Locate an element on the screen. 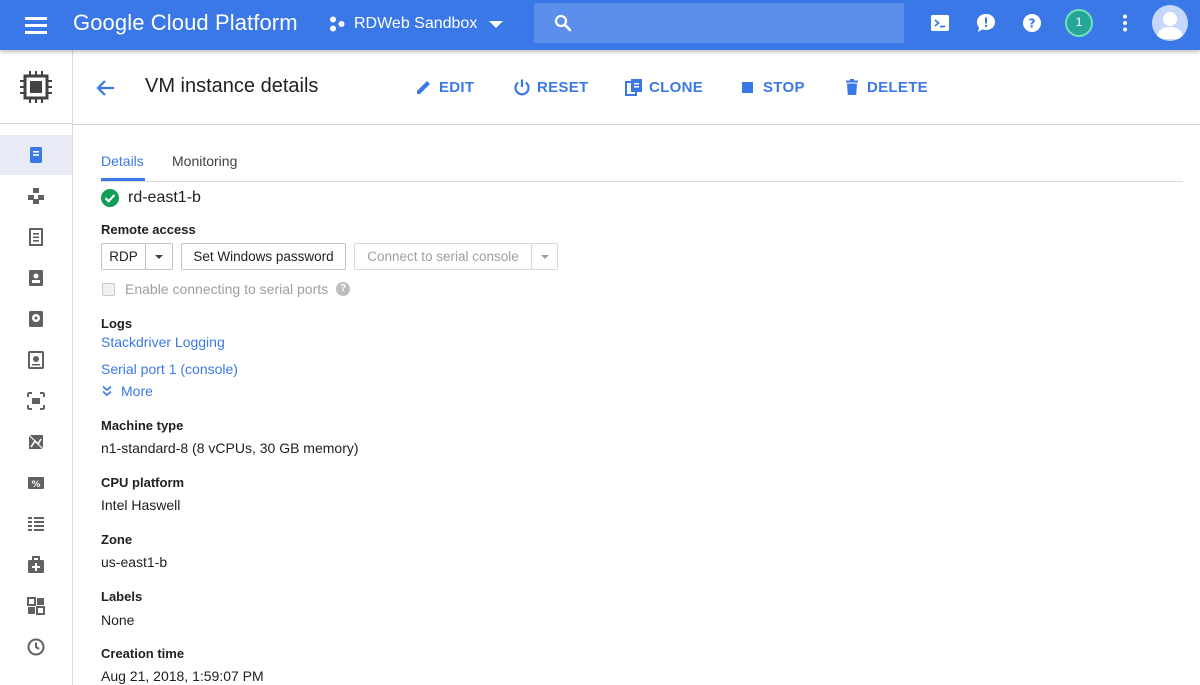 This screenshot has width=1200, height=685. nav-disks is located at coordinates (36, 319).